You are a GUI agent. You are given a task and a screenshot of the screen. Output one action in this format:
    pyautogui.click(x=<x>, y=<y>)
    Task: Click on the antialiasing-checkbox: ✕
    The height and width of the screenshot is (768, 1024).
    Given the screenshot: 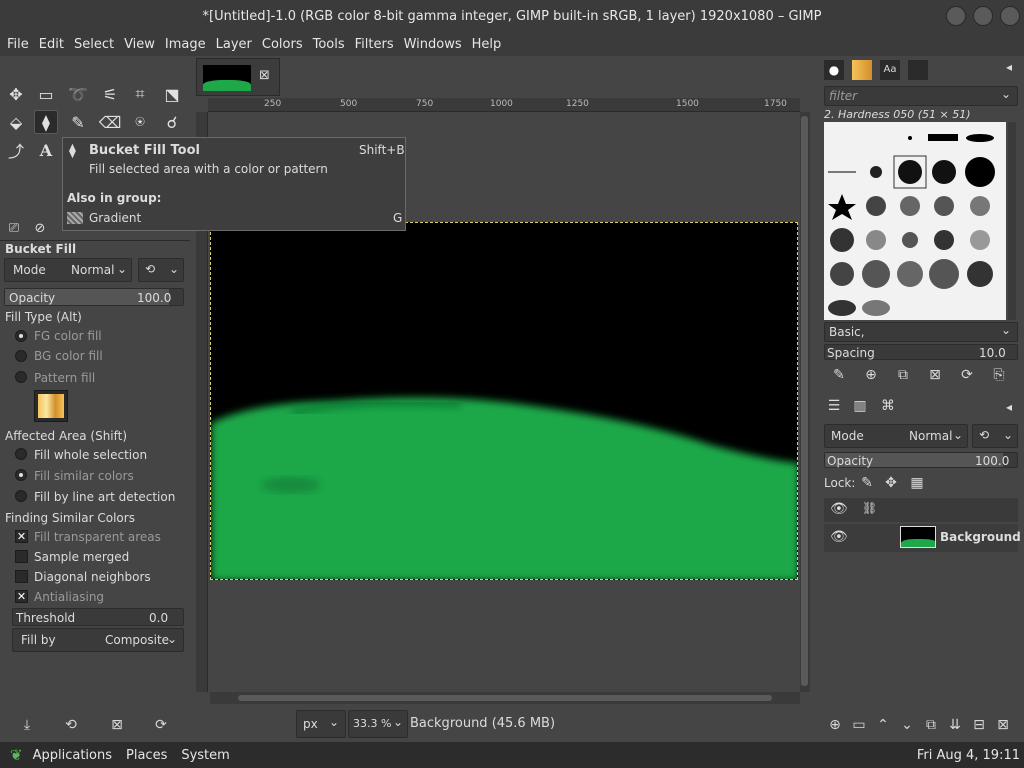 What is the action you would take?
    pyautogui.click(x=21, y=596)
    